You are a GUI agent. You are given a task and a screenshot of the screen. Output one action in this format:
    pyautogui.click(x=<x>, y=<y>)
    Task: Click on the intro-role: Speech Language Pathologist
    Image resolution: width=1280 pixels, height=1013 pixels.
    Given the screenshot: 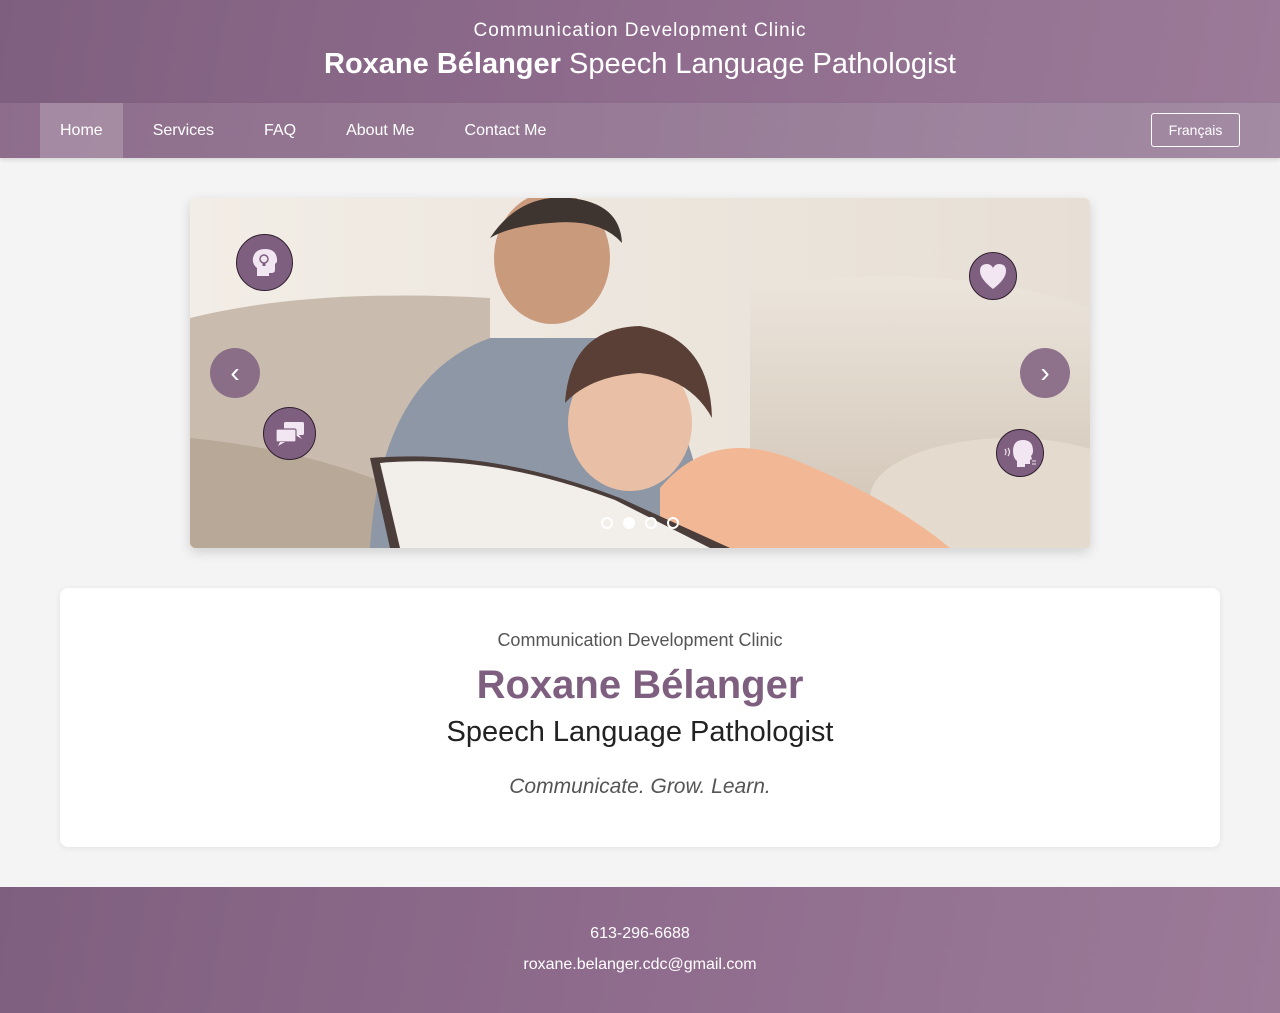 What is the action you would take?
    pyautogui.click(x=640, y=732)
    